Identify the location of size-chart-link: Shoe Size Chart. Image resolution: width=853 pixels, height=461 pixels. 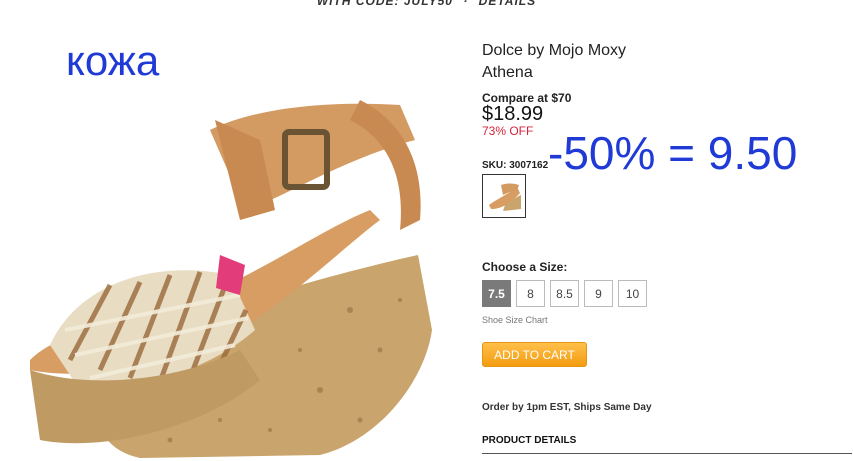
(515, 320).